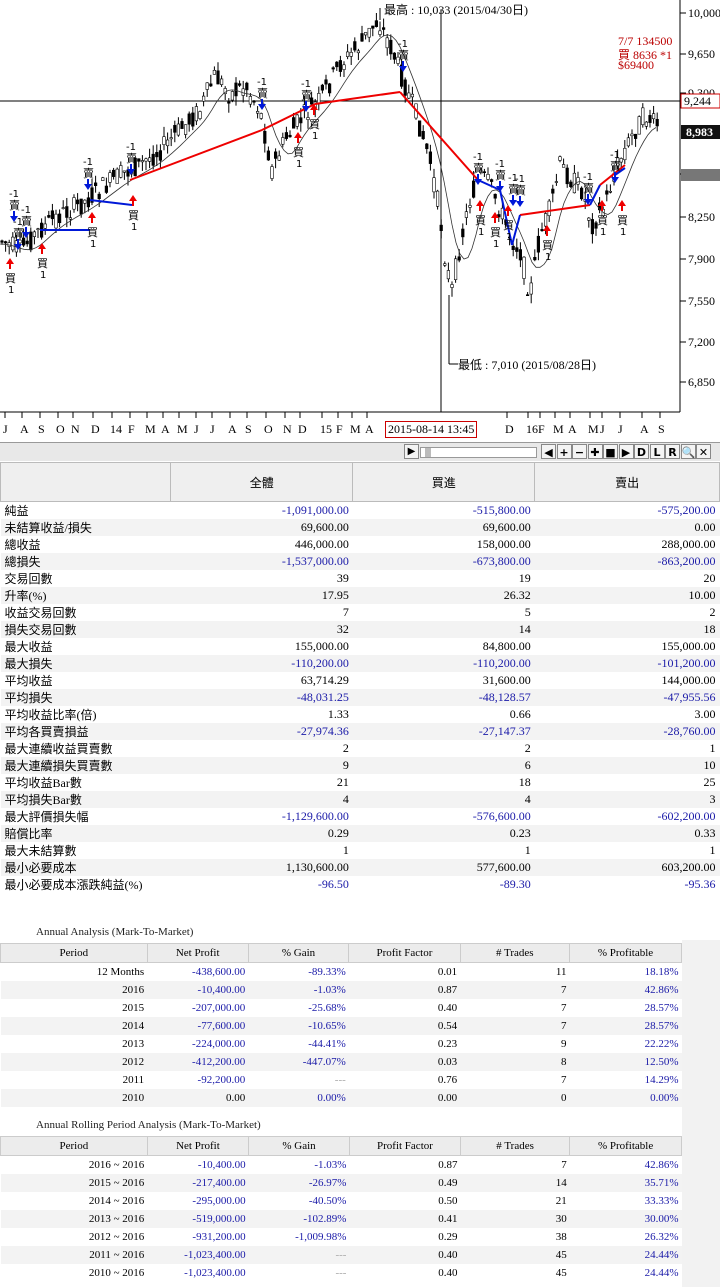  I want to click on pan-button: ✚, so click(595, 451).